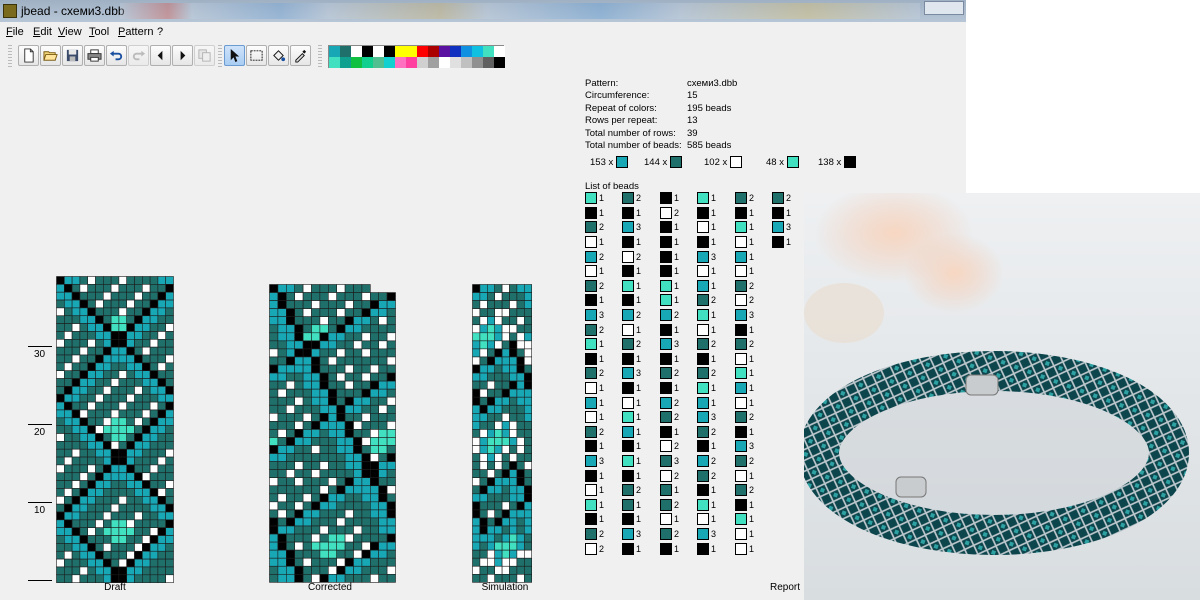 This screenshot has width=1200, height=600. What do you see at coordinates (944, 8) in the screenshot?
I see `window-controls` at bounding box center [944, 8].